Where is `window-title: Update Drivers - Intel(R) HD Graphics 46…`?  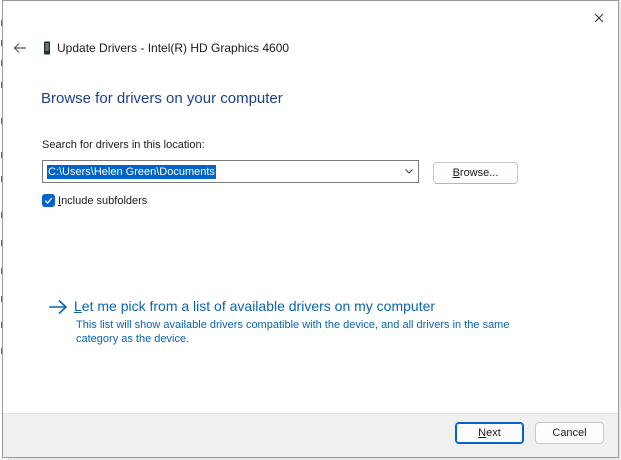 window-title: Update Drivers - Intel(R) HD Graphics 46… is located at coordinates (173, 48).